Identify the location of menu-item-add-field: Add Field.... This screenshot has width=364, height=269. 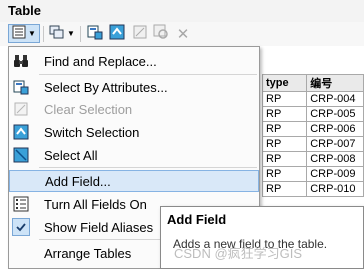
(134, 181).